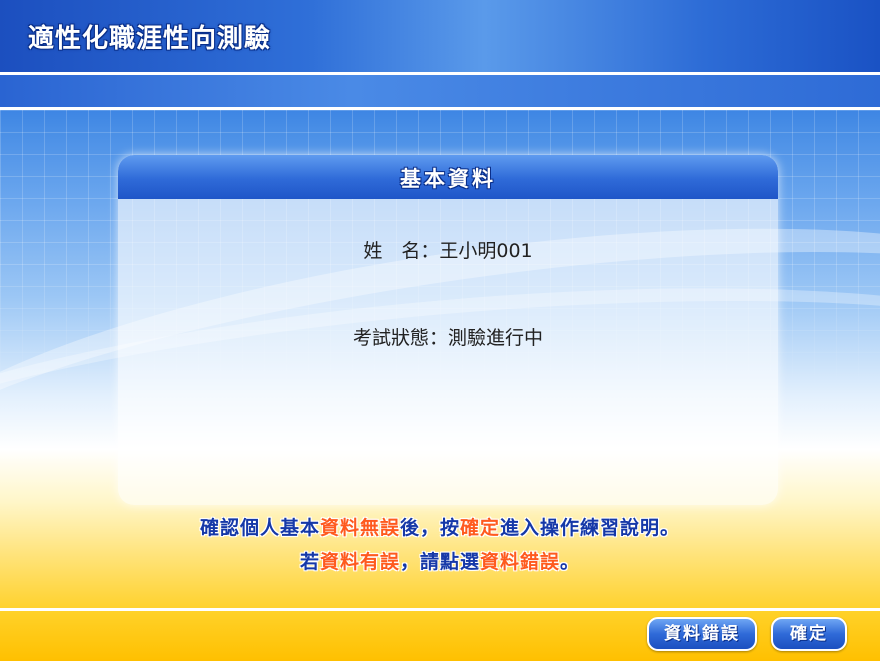 Image resolution: width=880 pixels, height=661 pixels. I want to click on instruction-segment: 若, so click(309, 562).